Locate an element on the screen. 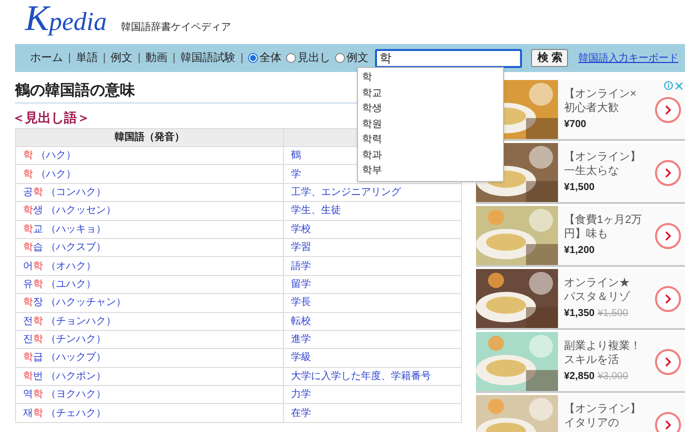 This screenshot has width=700, height=432. word-link: 학번 （ハクポン） is located at coordinates (64, 376).